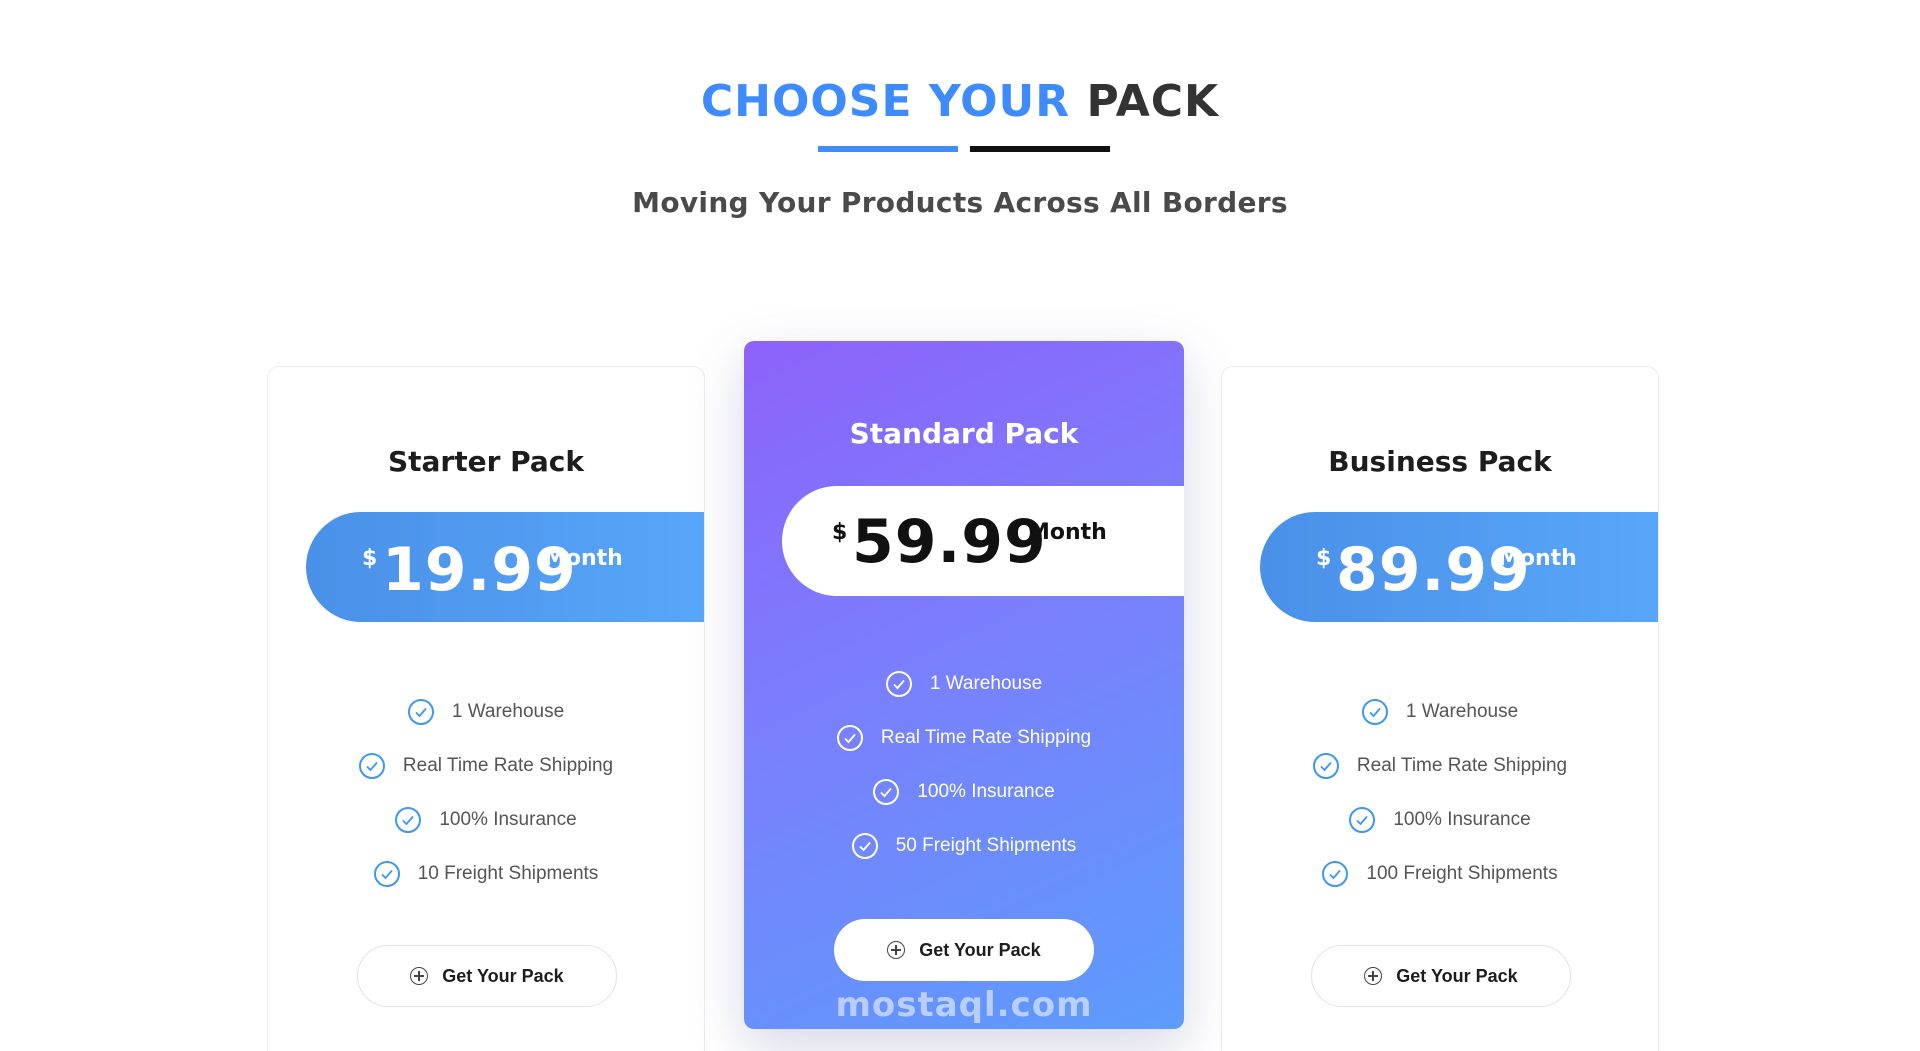 The width and height of the screenshot is (1920, 1051). I want to click on price-badge: $ 19.99 Month, so click(505, 567).